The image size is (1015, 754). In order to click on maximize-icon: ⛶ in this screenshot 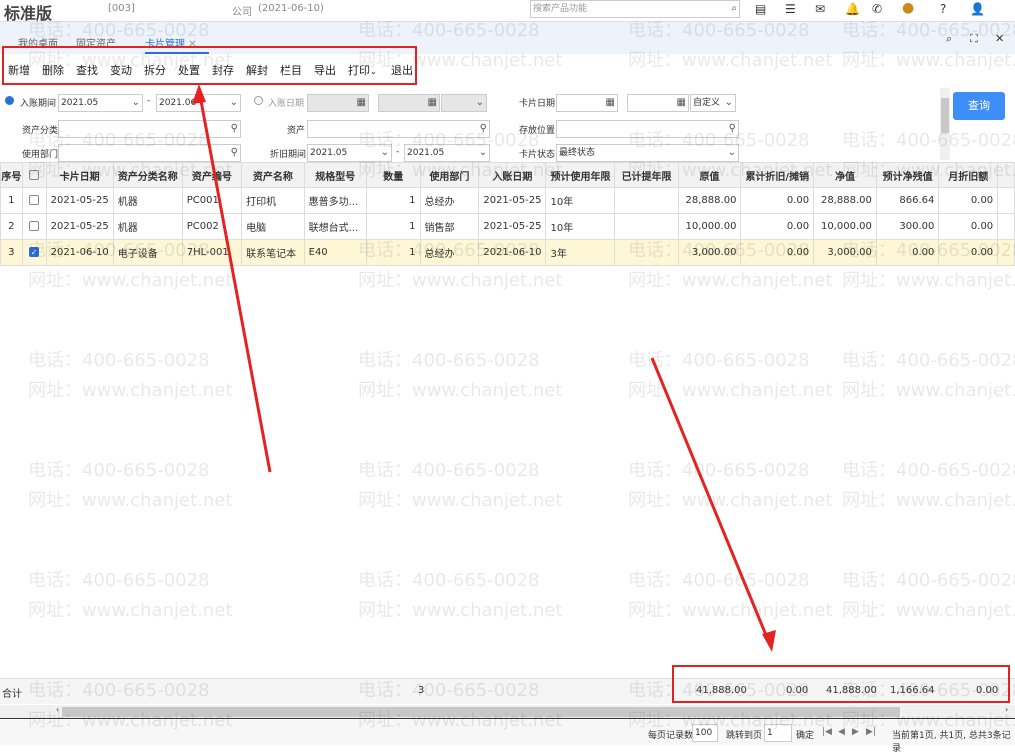, I will do `click(974, 39)`.